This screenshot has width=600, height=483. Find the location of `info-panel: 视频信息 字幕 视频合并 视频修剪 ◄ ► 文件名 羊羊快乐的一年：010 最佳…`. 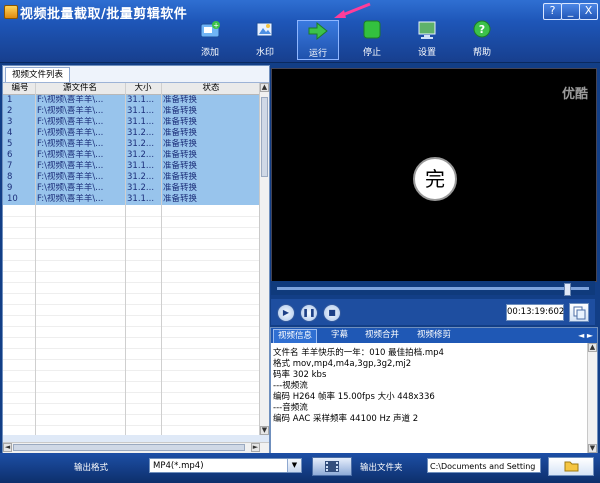

info-panel: 视频信息 字幕 视频合并 视频修剪 ◄ ► 文件名 羊羊快乐的一年：010 最佳… is located at coordinates (434, 390).